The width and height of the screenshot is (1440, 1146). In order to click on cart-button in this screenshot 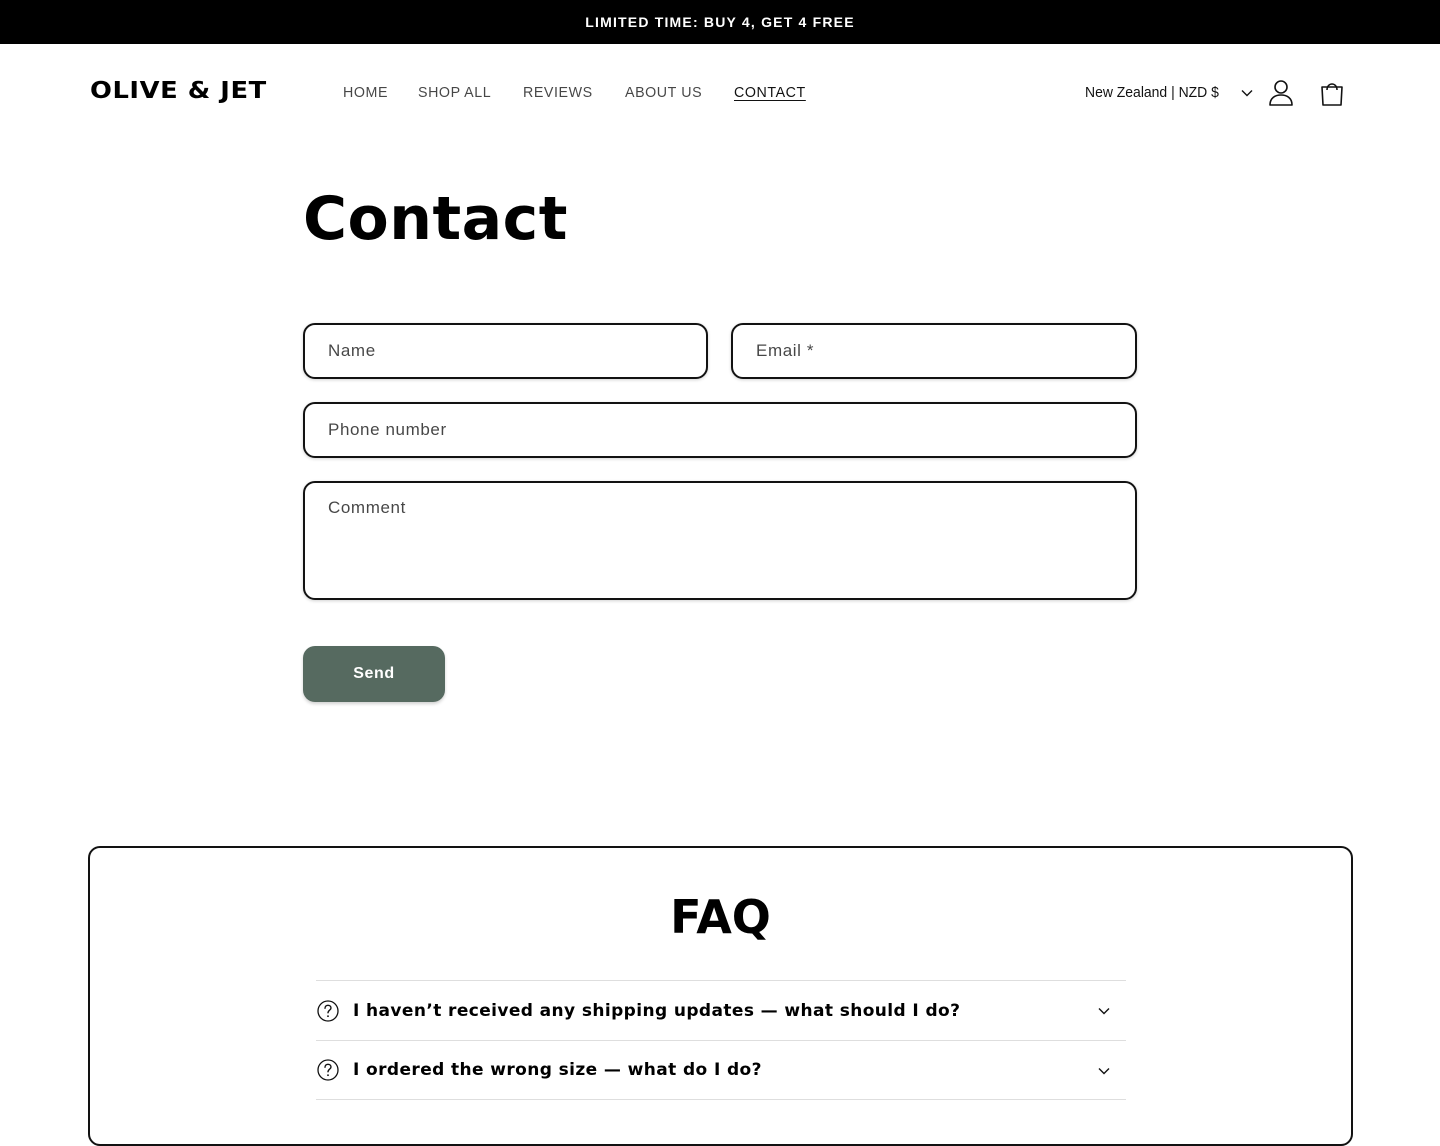, I will do `click(1332, 93)`.